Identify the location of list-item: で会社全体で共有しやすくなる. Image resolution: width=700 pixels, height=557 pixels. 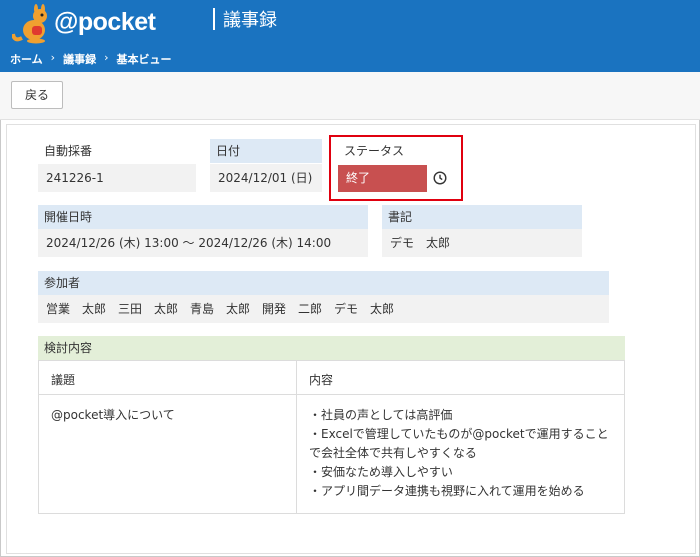
(393, 453).